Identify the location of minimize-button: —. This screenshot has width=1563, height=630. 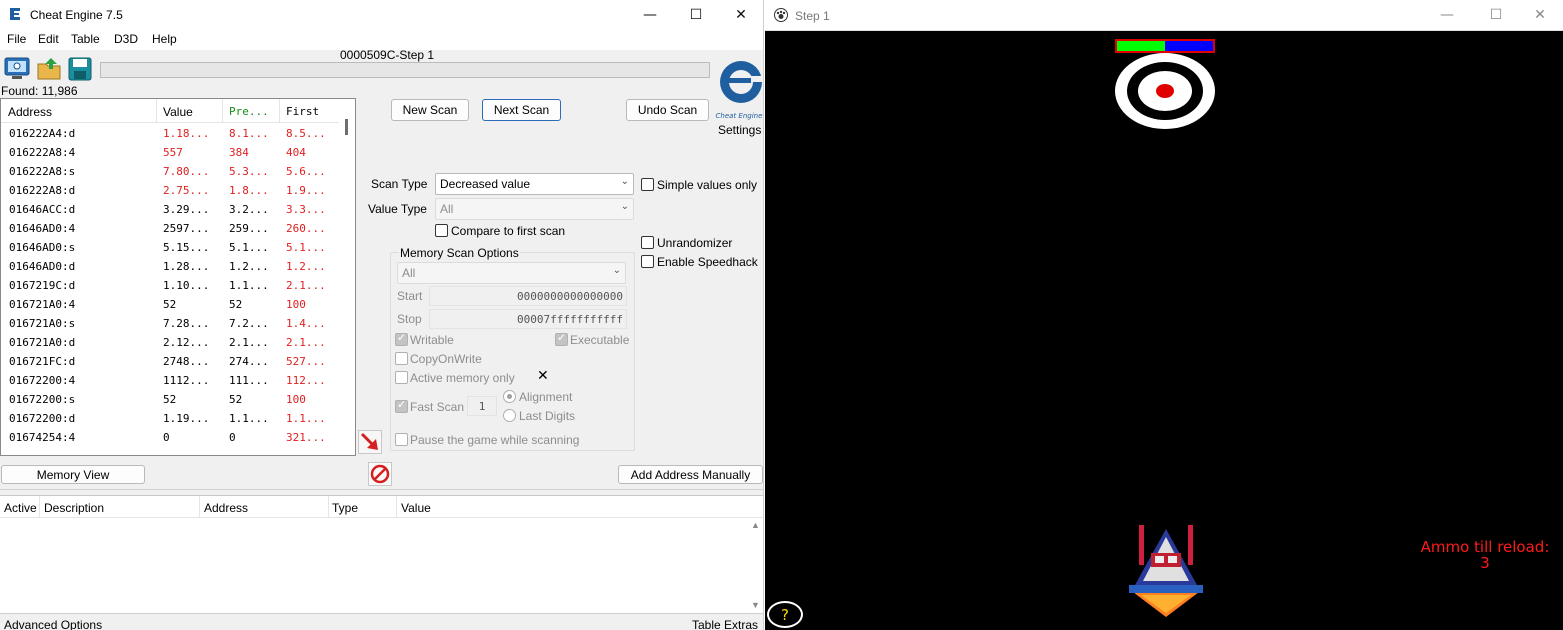
(650, 15).